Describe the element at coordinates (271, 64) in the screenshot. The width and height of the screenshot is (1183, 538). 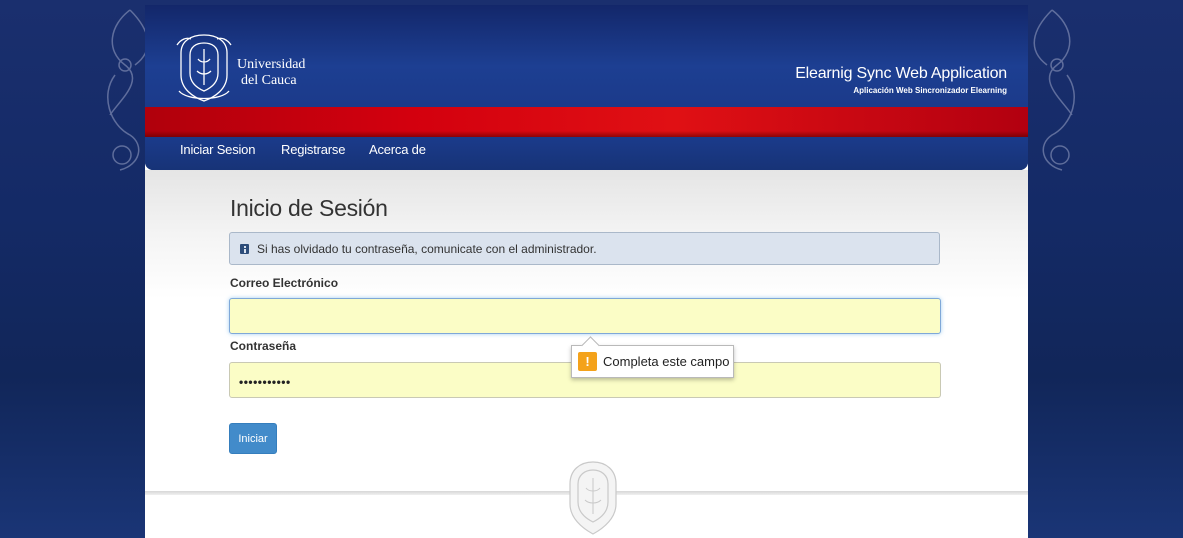
I see `logo-line-1: Universidad` at that location.